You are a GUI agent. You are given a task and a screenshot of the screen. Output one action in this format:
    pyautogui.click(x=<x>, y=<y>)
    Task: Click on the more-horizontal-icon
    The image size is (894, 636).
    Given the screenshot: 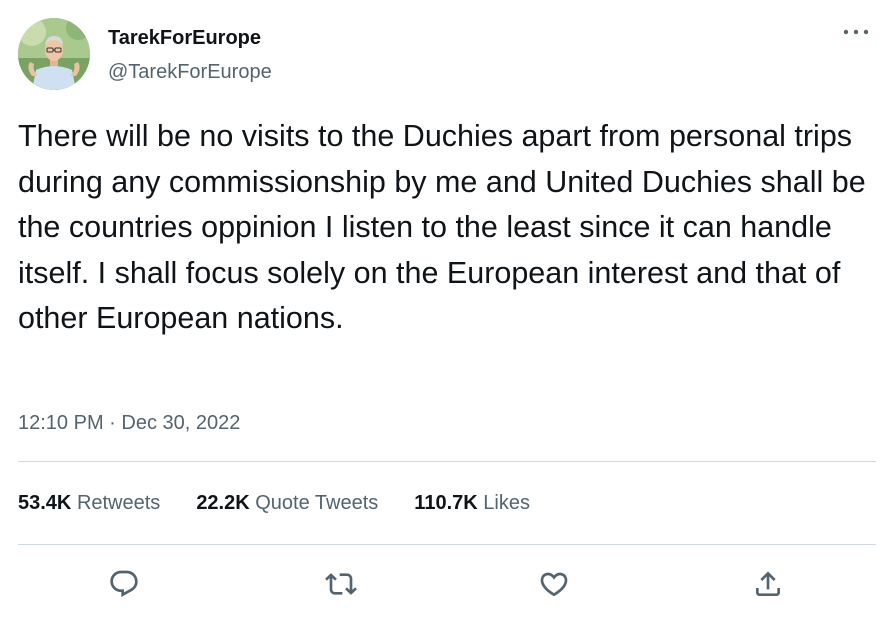 What is the action you would take?
    pyautogui.click(x=856, y=32)
    